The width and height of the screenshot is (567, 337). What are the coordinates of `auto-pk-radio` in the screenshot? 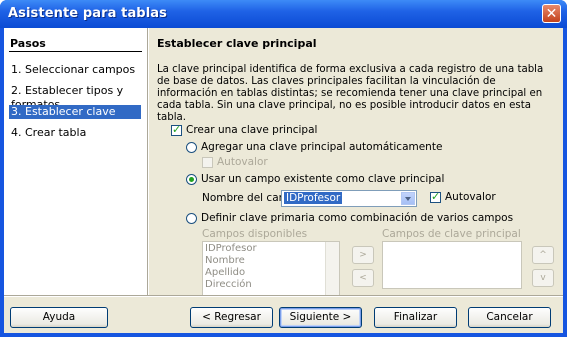 It's located at (191, 147).